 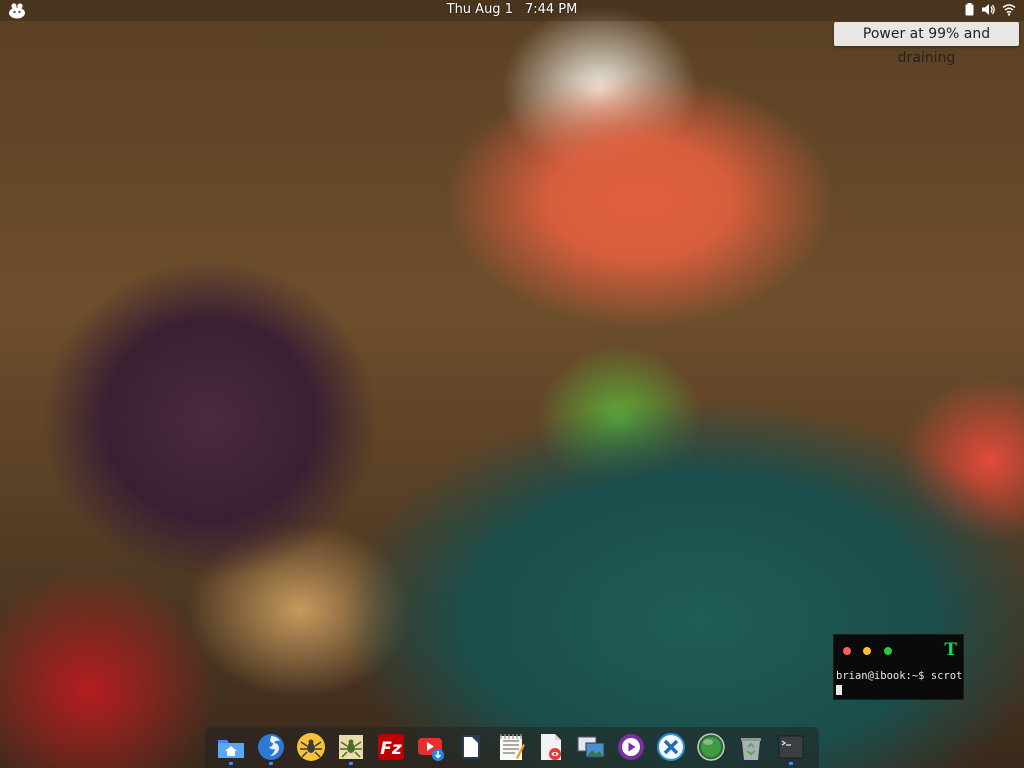 I want to click on media-player-icon, so click(x=631, y=747).